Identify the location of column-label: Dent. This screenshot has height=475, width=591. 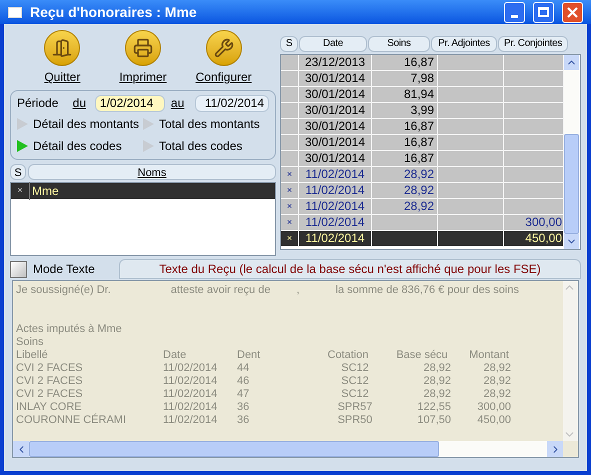
(249, 355).